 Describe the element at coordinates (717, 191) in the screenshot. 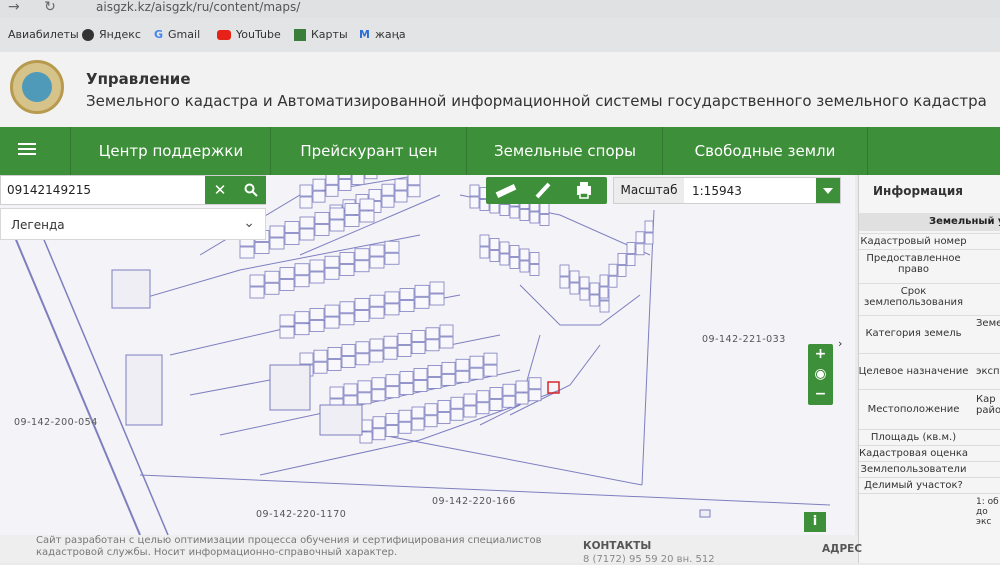

I see `scale-value: 1:15943` at that location.